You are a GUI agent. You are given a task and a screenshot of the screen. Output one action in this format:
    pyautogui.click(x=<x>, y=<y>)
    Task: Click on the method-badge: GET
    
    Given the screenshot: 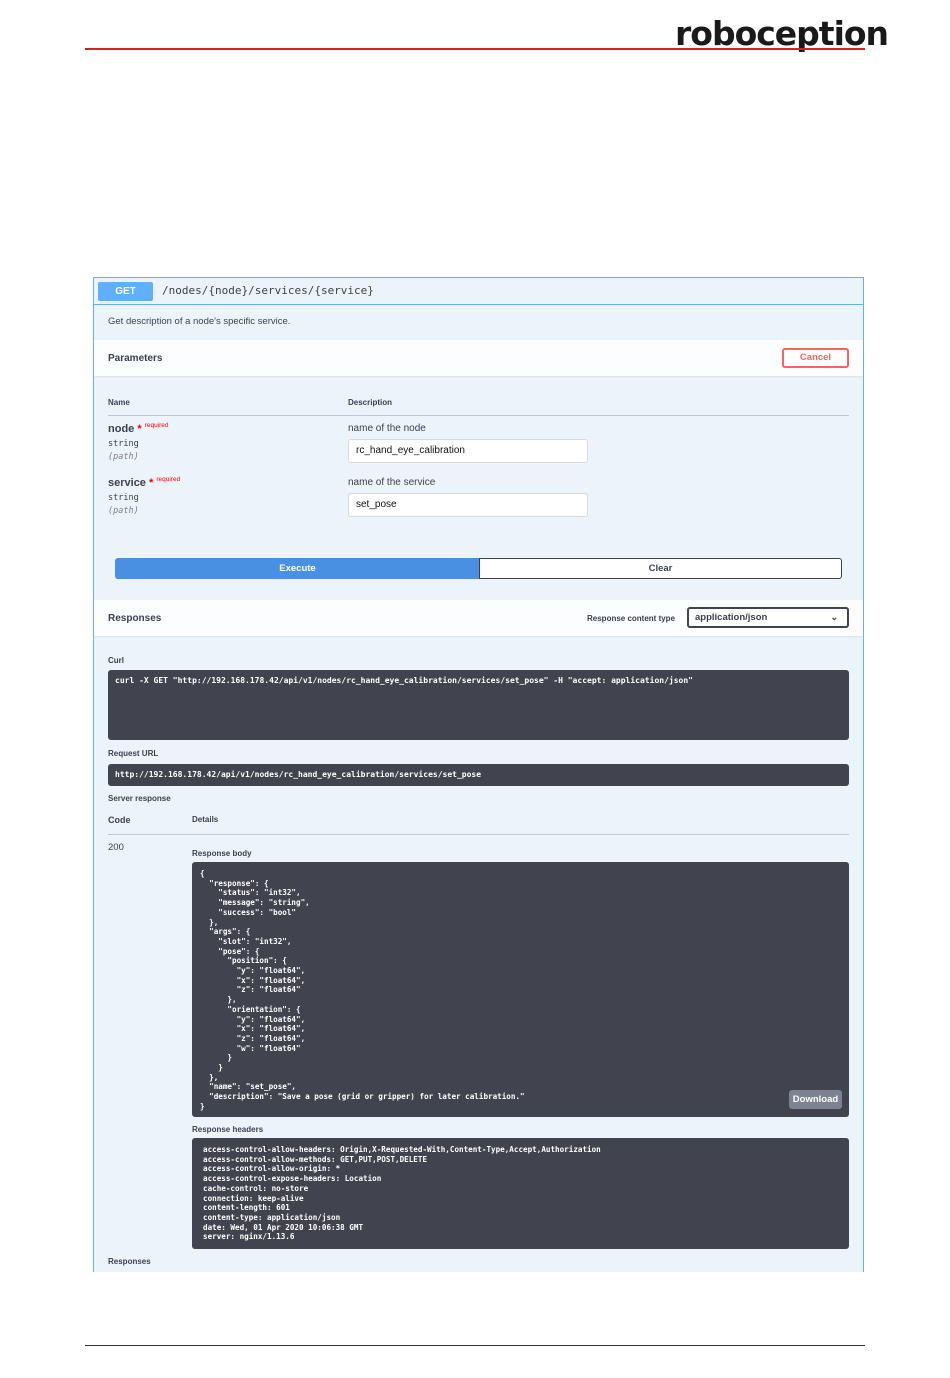 What is the action you would take?
    pyautogui.click(x=125, y=291)
    